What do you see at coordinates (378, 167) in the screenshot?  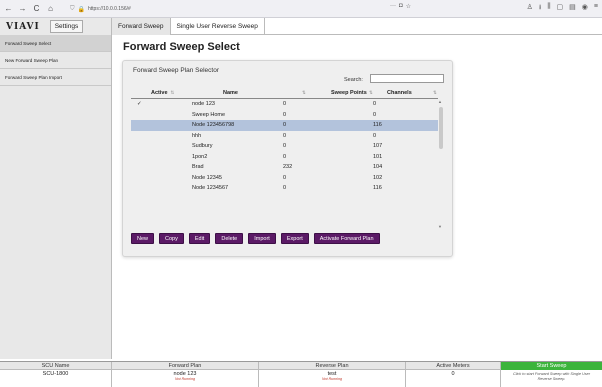 I see `cell-channels: 104` at bounding box center [378, 167].